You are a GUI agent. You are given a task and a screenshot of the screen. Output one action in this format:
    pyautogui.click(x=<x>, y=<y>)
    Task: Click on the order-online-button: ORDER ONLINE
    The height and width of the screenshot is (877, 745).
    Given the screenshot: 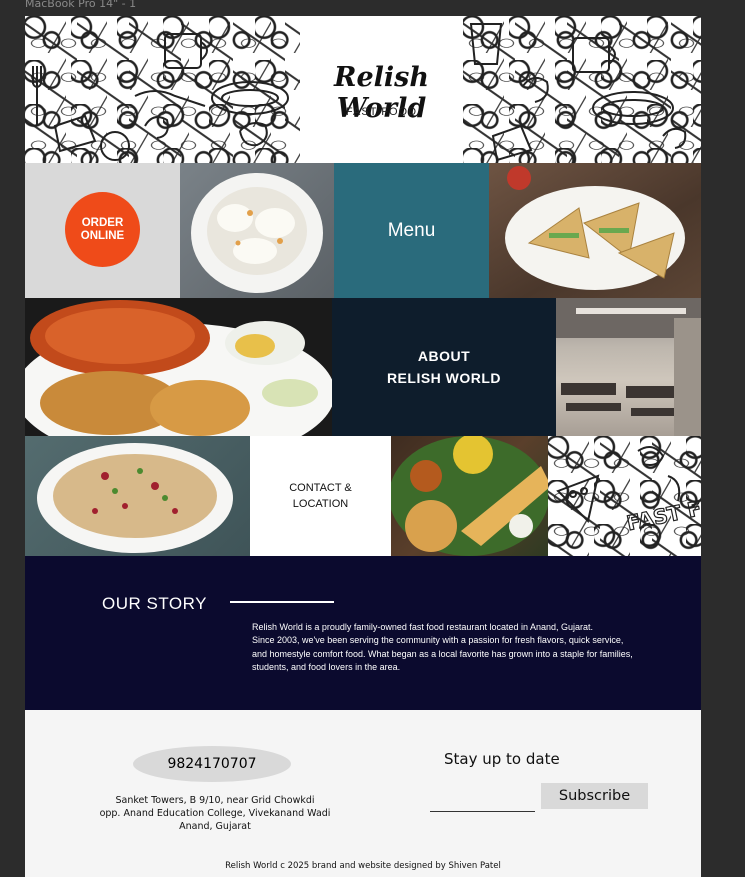 What is the action you would take?
    pyautogui.click(x=102, y=229)
    